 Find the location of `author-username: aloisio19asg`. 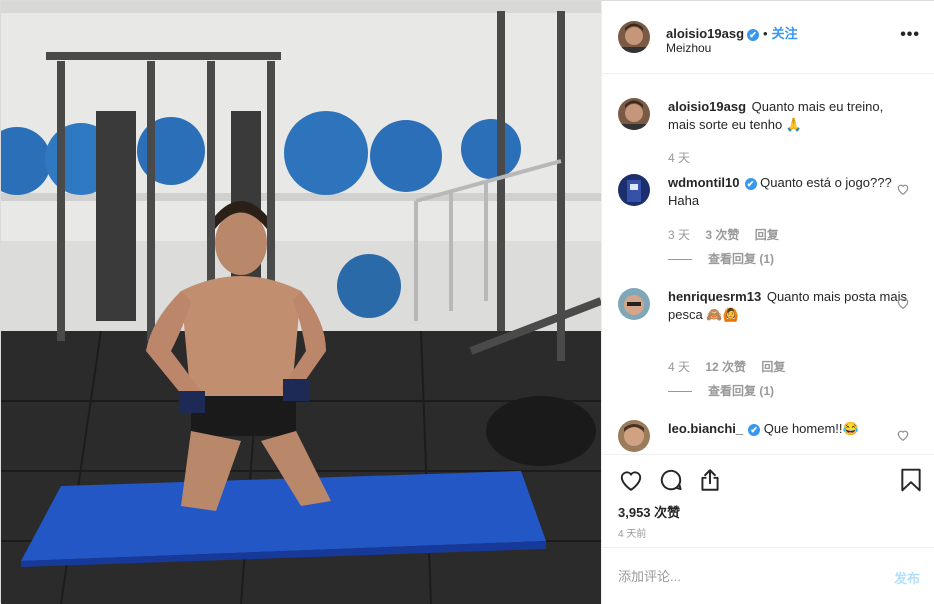

author-username: aloisio19asg is located at coordinates (705, 33).